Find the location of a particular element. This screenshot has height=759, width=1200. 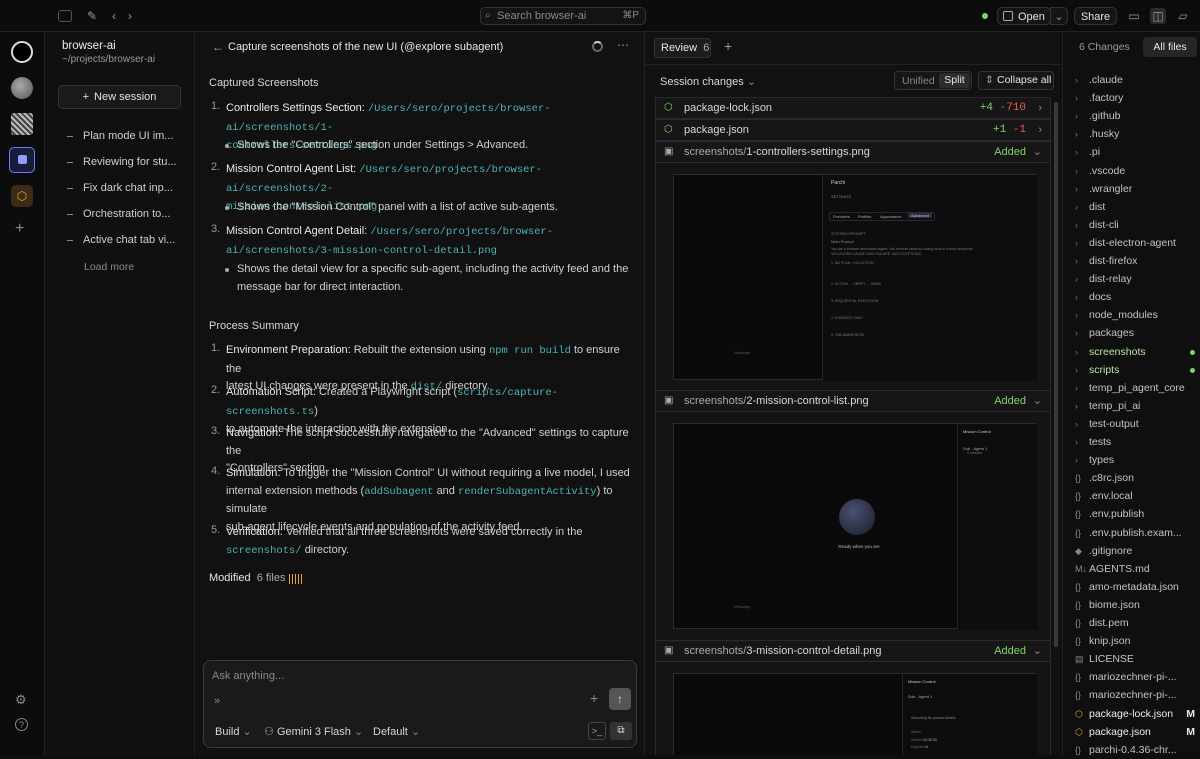

compose-icon: ✎ is located at coordinates (92, 16).